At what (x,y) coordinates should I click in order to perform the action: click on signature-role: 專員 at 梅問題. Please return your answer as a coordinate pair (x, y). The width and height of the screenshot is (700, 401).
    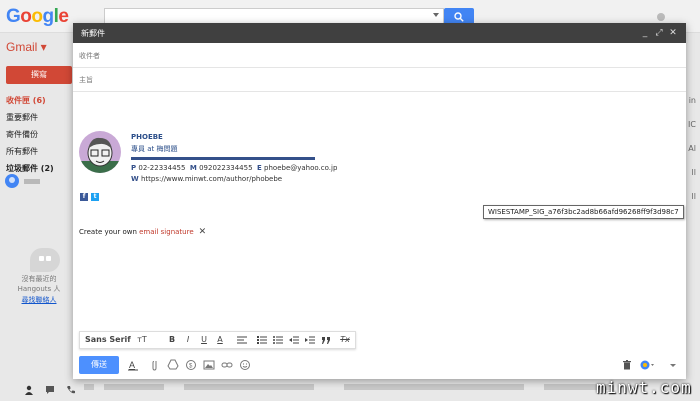
    Looking at the image, I should click on (154, 149).